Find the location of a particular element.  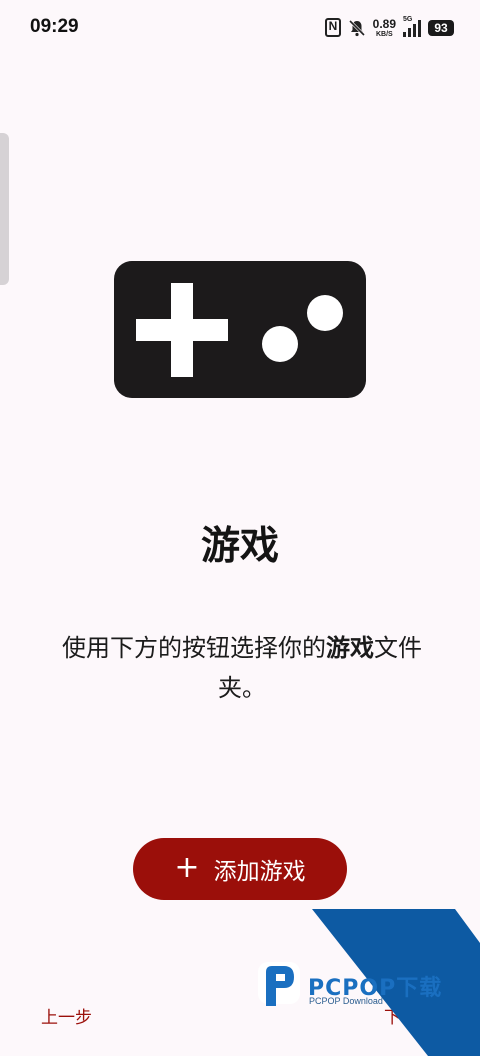

status-time: 09:29 is located at coordinates (54, 26).